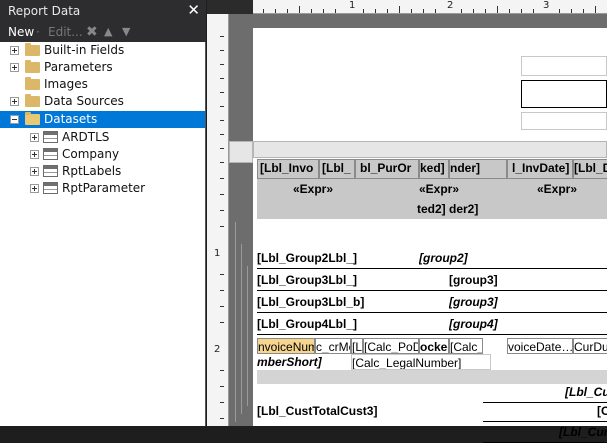 The width and height of the screenshot is (607, 443). I want to click on tree-item-dataset-company: Company, so click(102, 154).